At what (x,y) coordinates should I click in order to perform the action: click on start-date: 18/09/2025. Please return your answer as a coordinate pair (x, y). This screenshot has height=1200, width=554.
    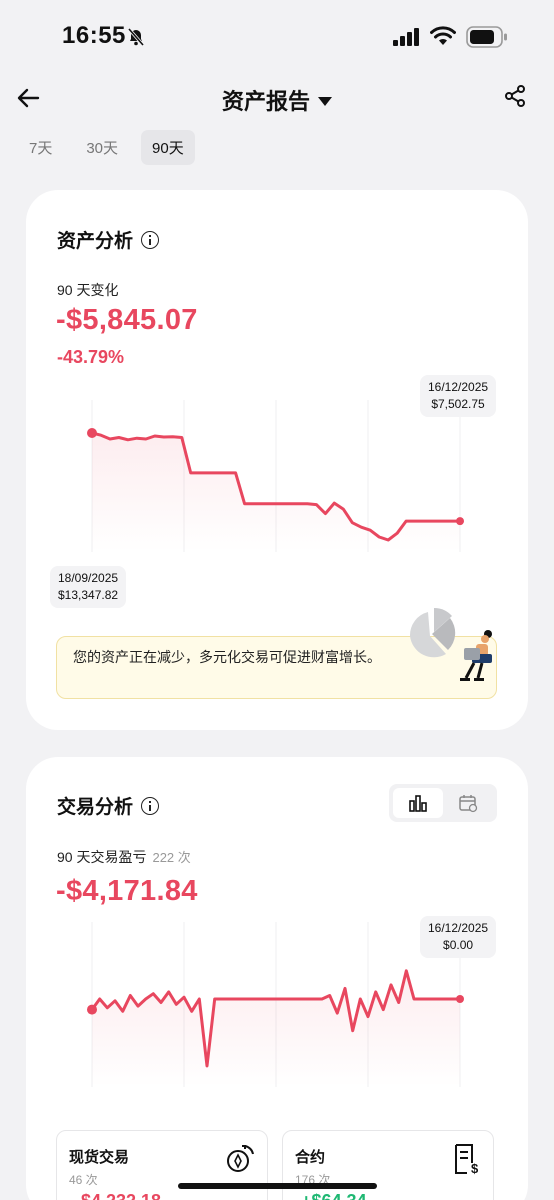
    Looking at the image, I should click on (88, 578).